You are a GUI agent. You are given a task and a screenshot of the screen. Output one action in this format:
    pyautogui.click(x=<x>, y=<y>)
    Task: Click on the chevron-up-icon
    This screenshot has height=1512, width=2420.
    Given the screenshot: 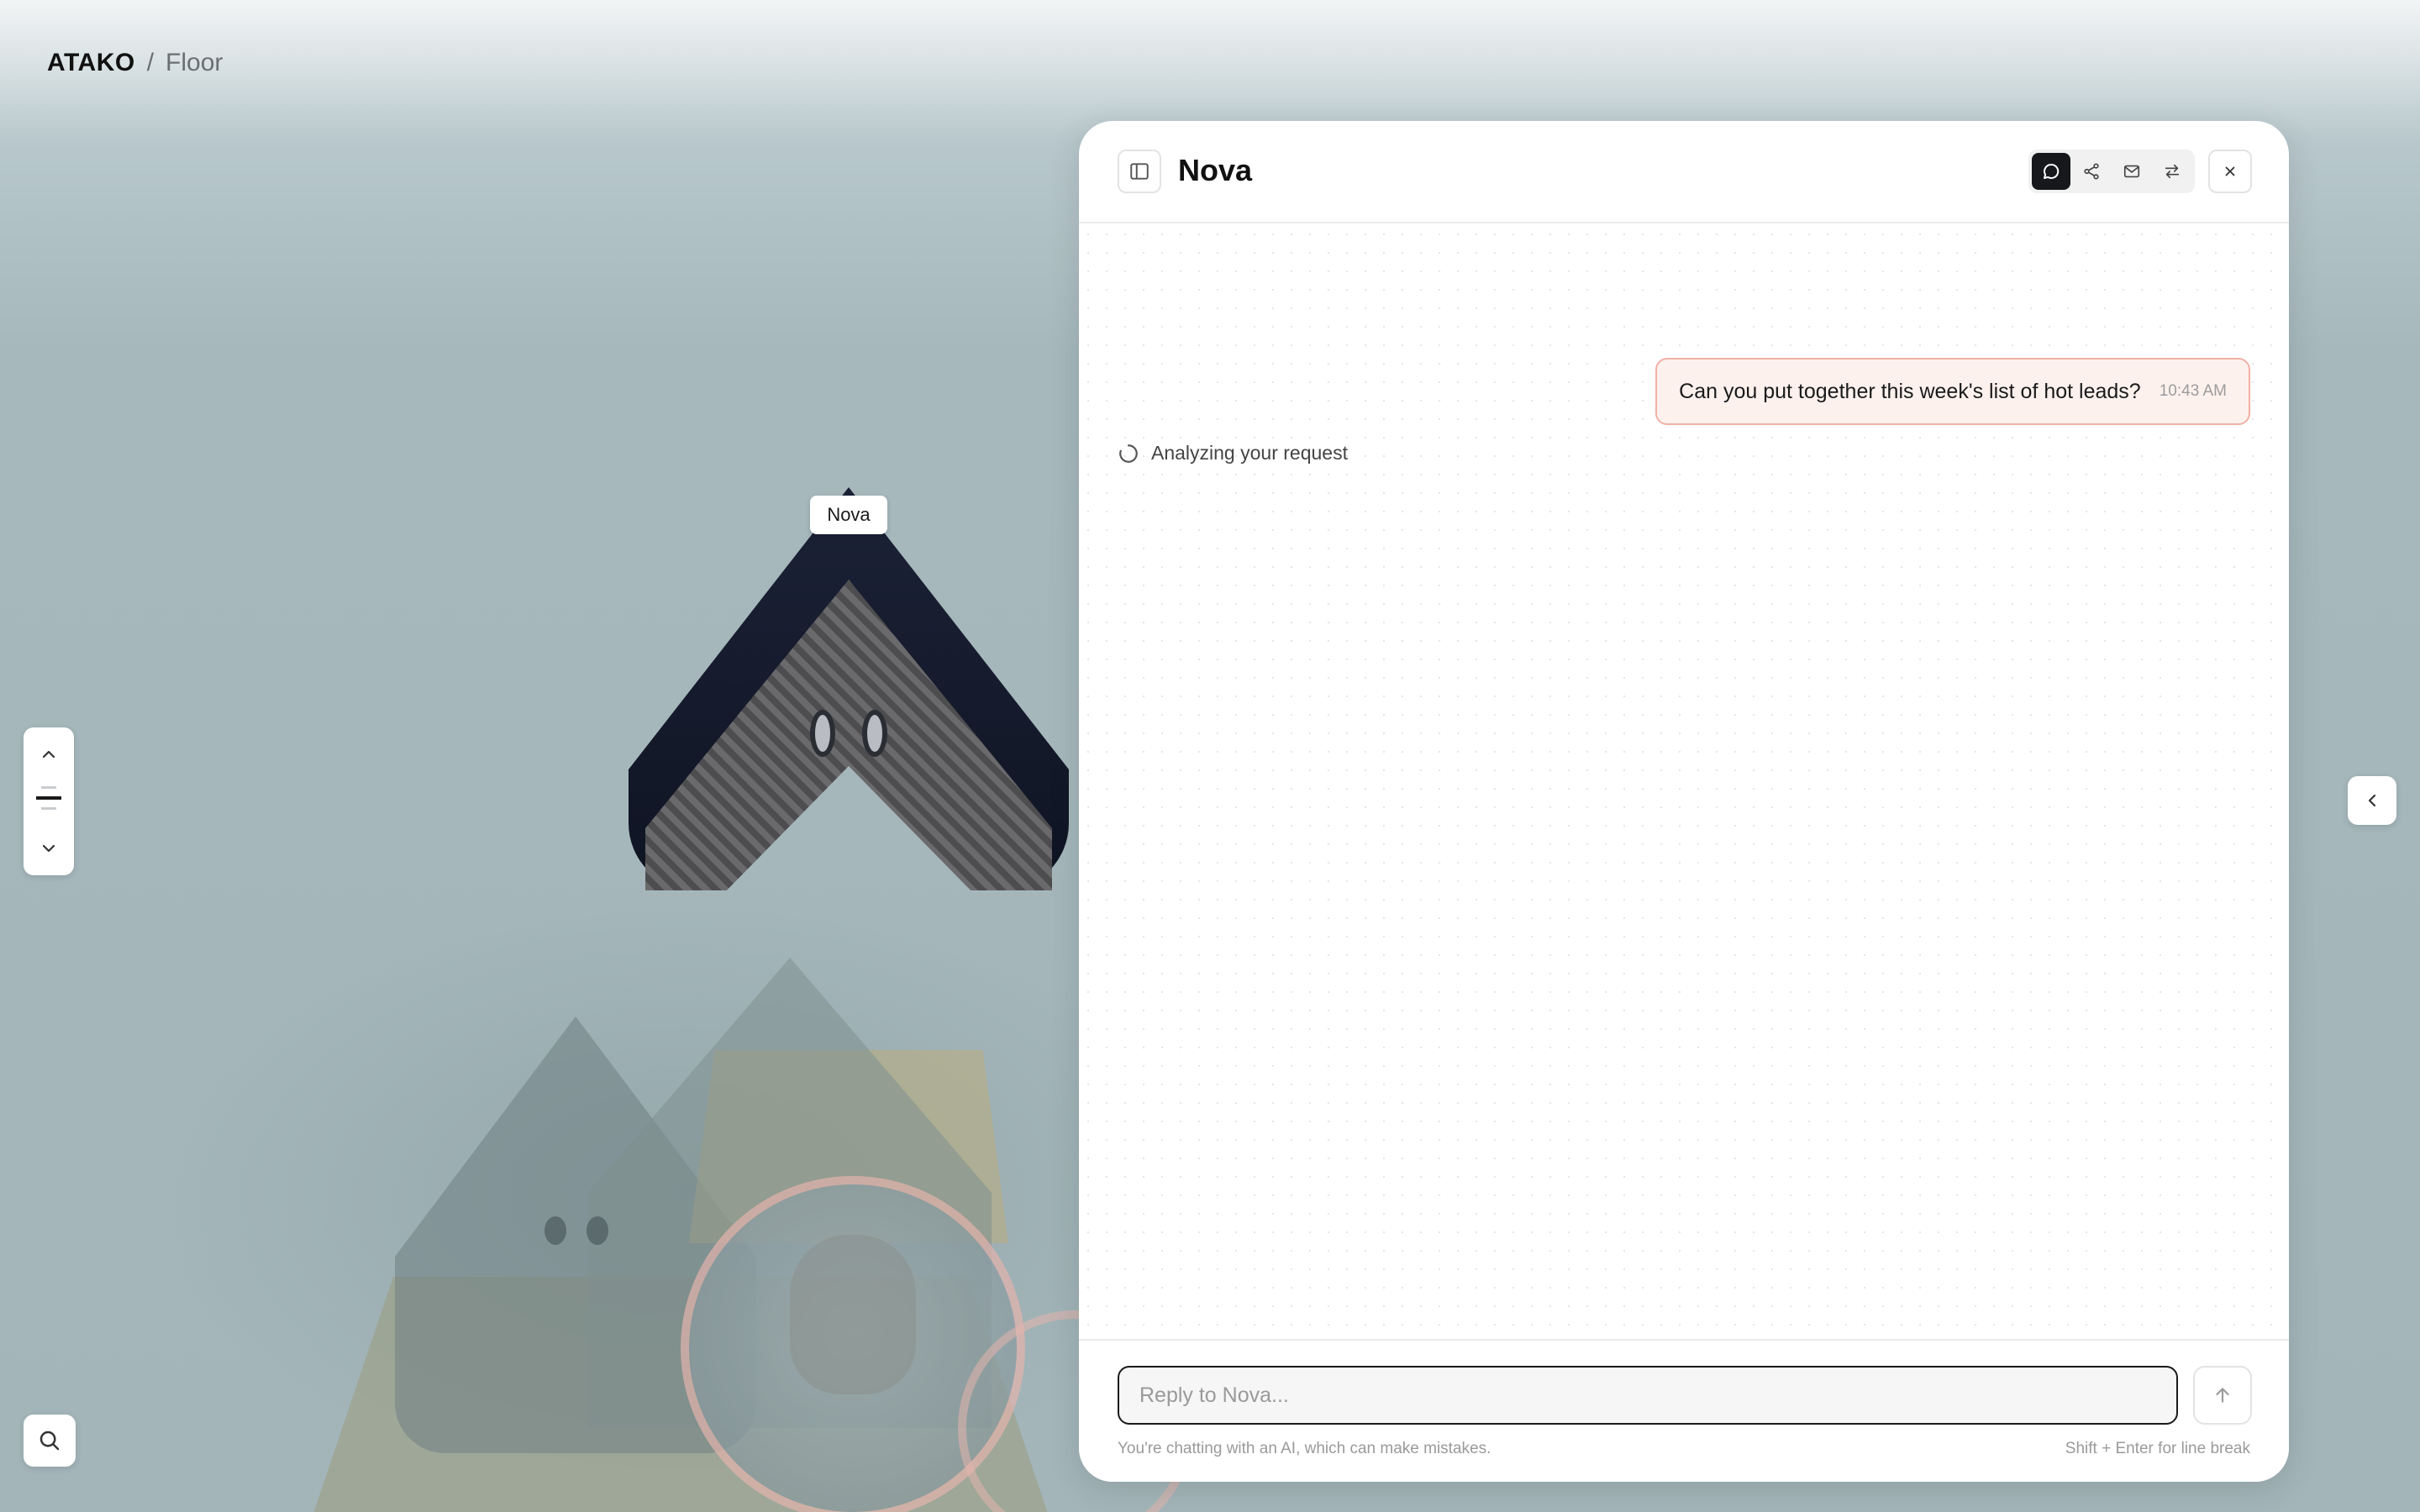 What is the action you would take?
    pyautogui.click(x=49, y=754)
    